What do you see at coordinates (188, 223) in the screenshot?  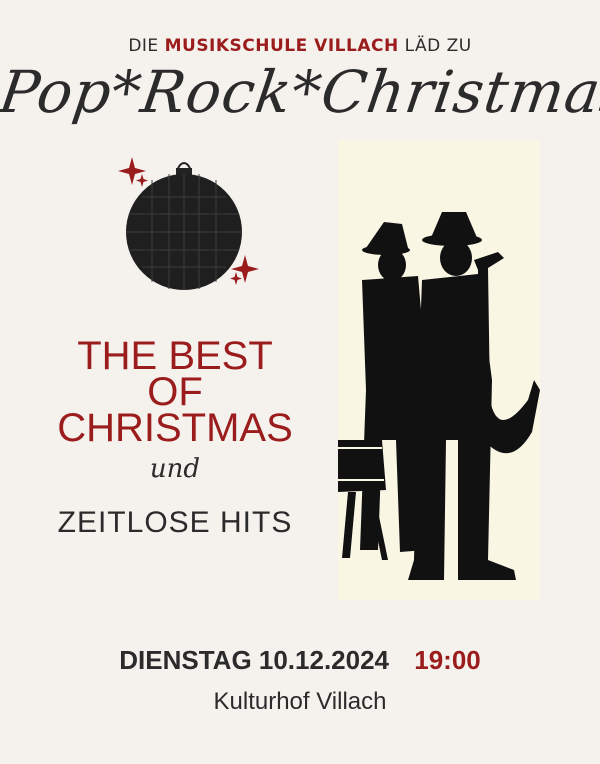 I see `christmas-bauble-icon` at bounding box center [188, 223].